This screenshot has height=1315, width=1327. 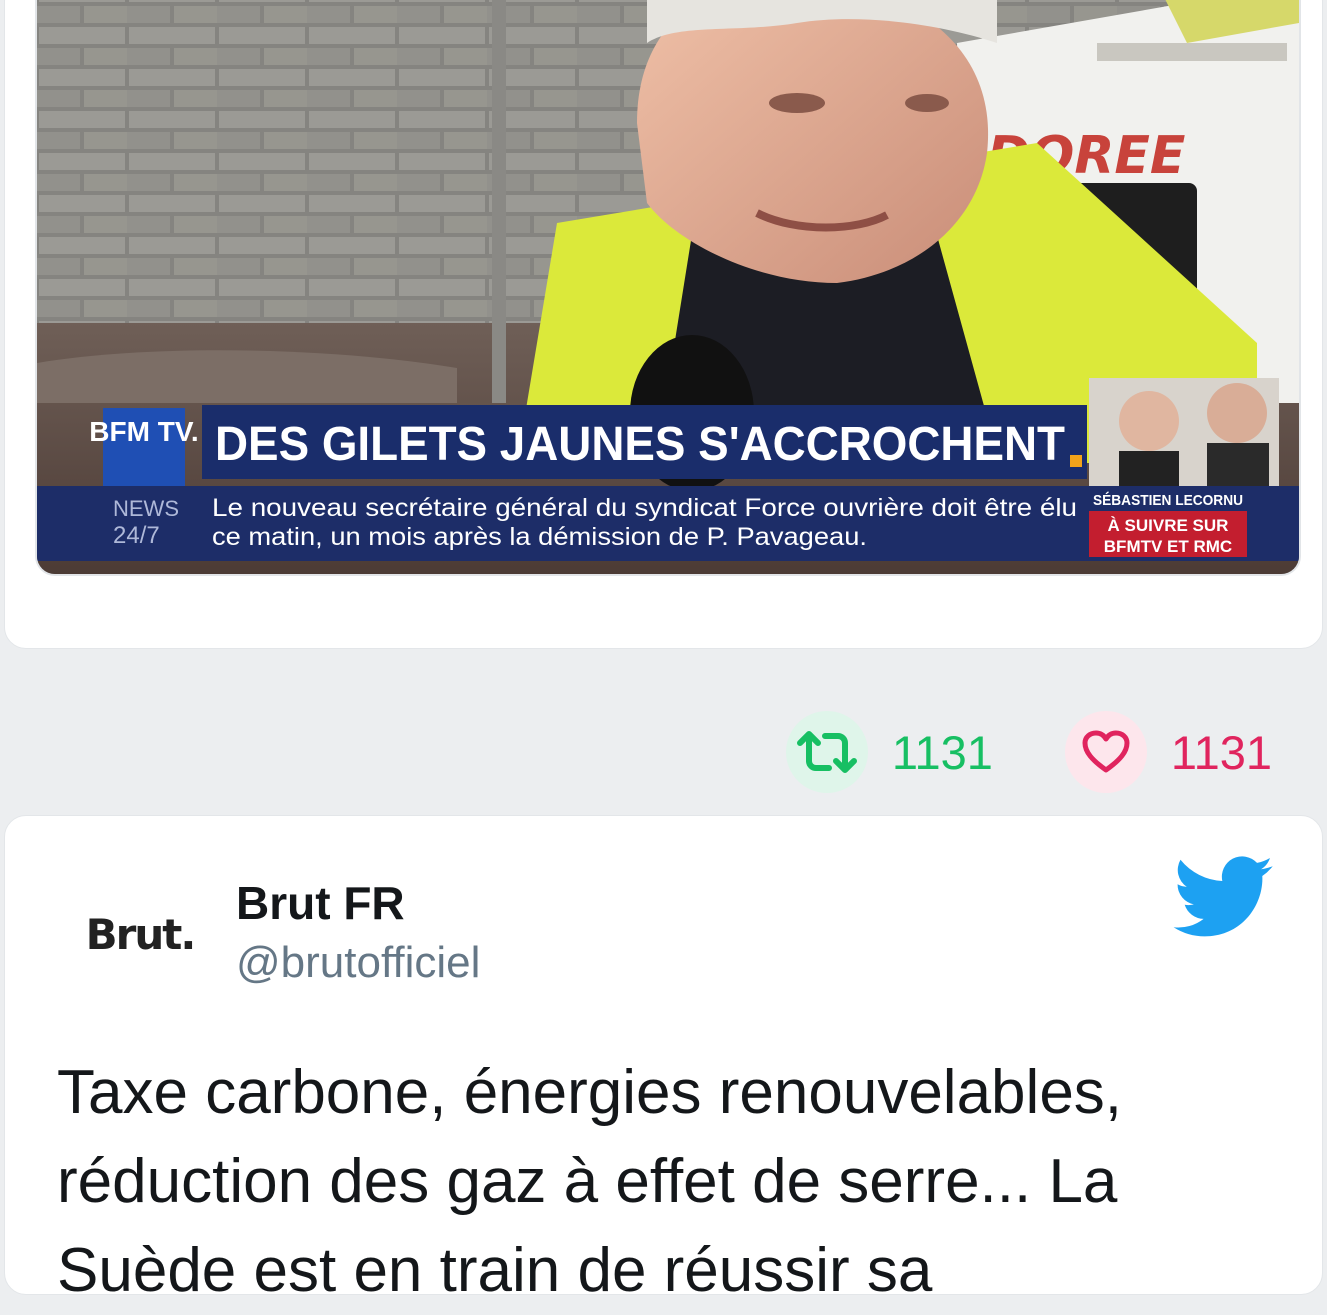 What do you see at coordinates (143, 431) in the screenshot?
I see `bfm-logo: BFM TV.` at bounding box center [143, 431].